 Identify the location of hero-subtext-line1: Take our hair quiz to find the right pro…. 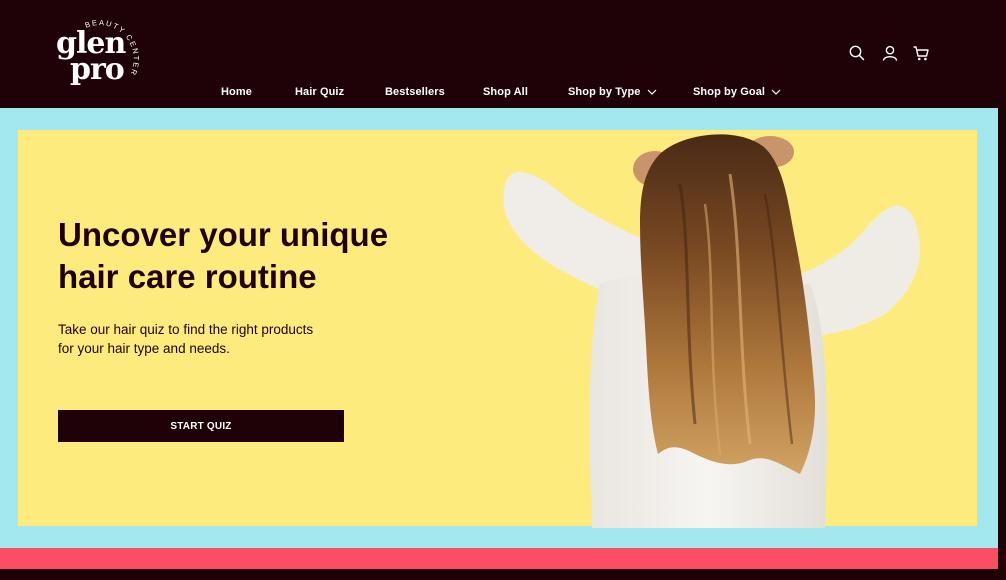
(186, 329).